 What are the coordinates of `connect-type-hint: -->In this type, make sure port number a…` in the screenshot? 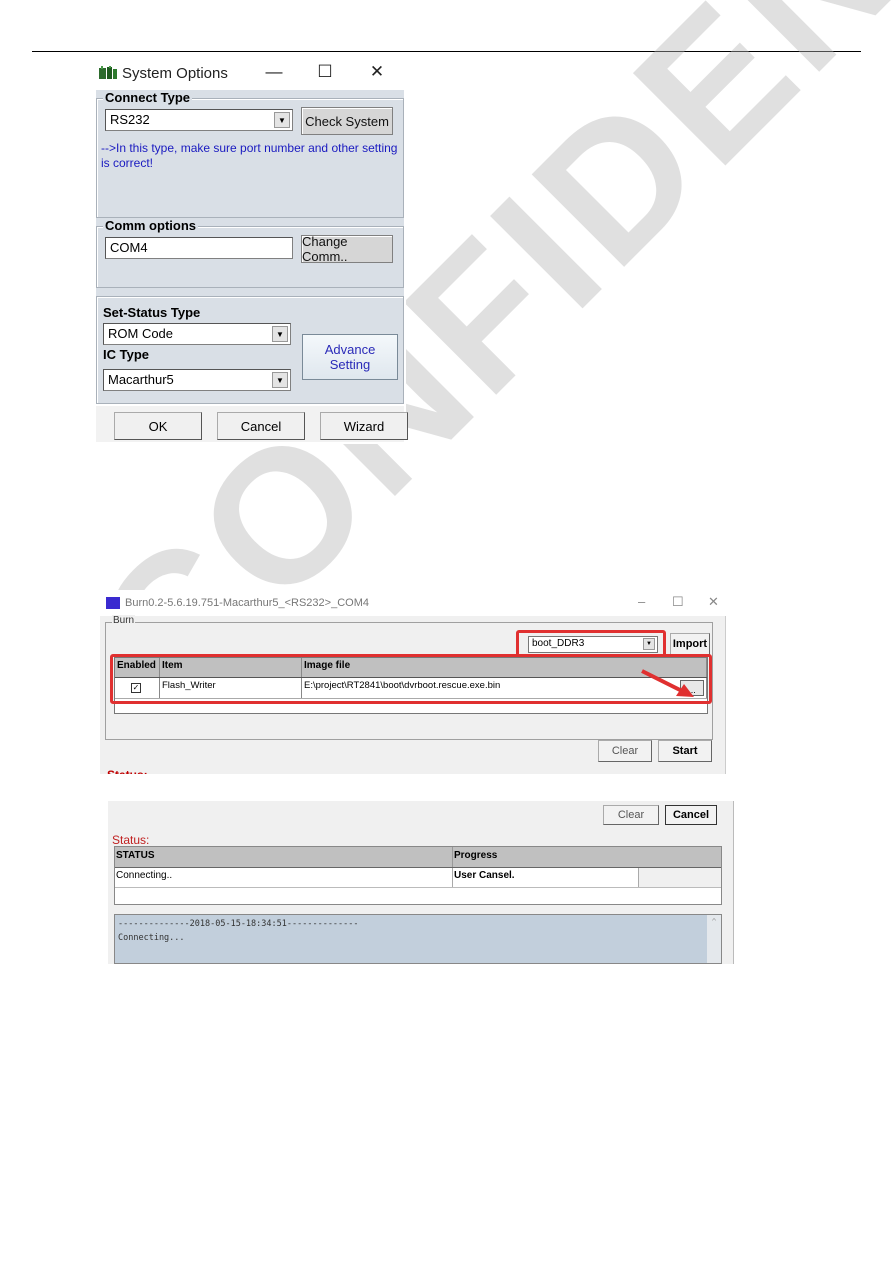 It's located at (249, 155).